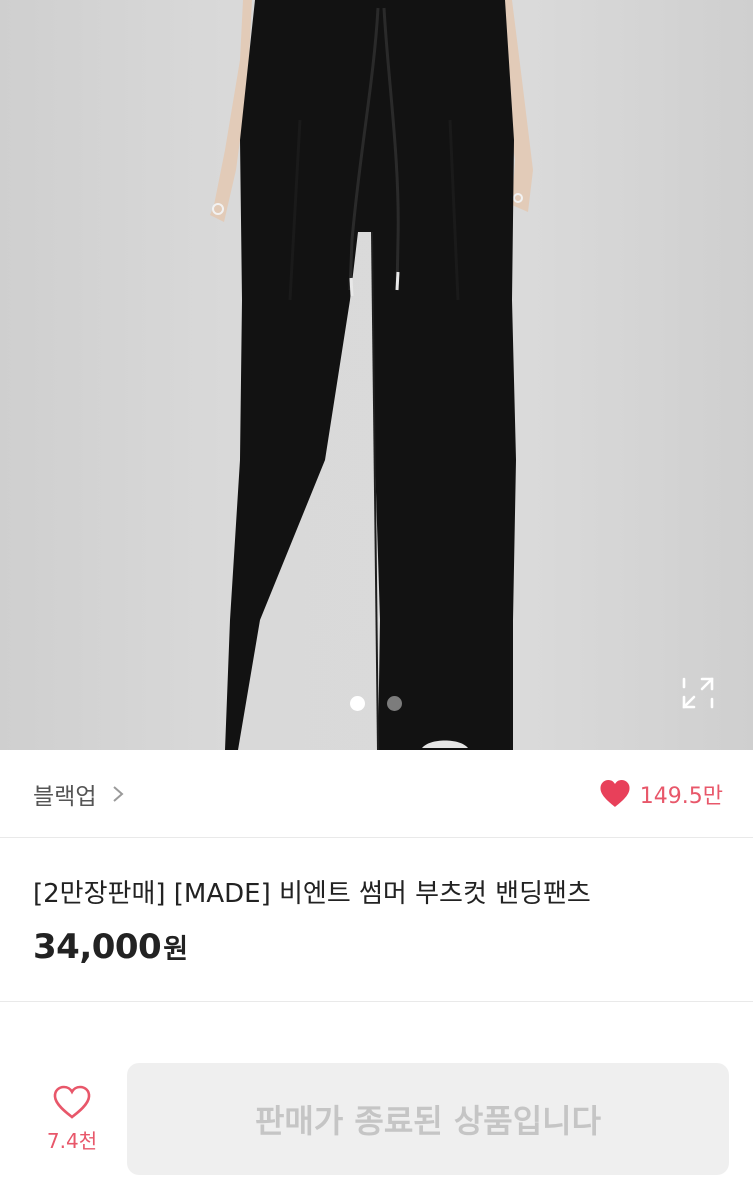  I want to click on product-price: 34,000 원, so click(110, 947).